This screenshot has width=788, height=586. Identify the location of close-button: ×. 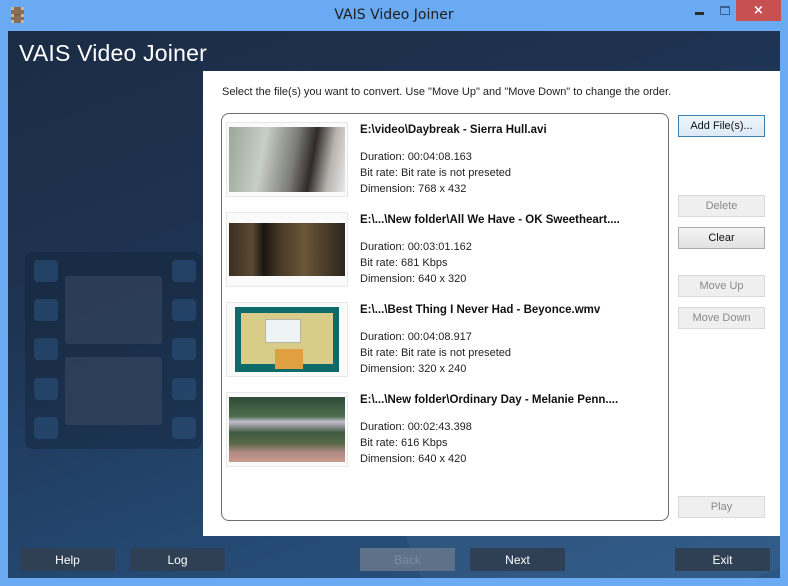
(758, 10).